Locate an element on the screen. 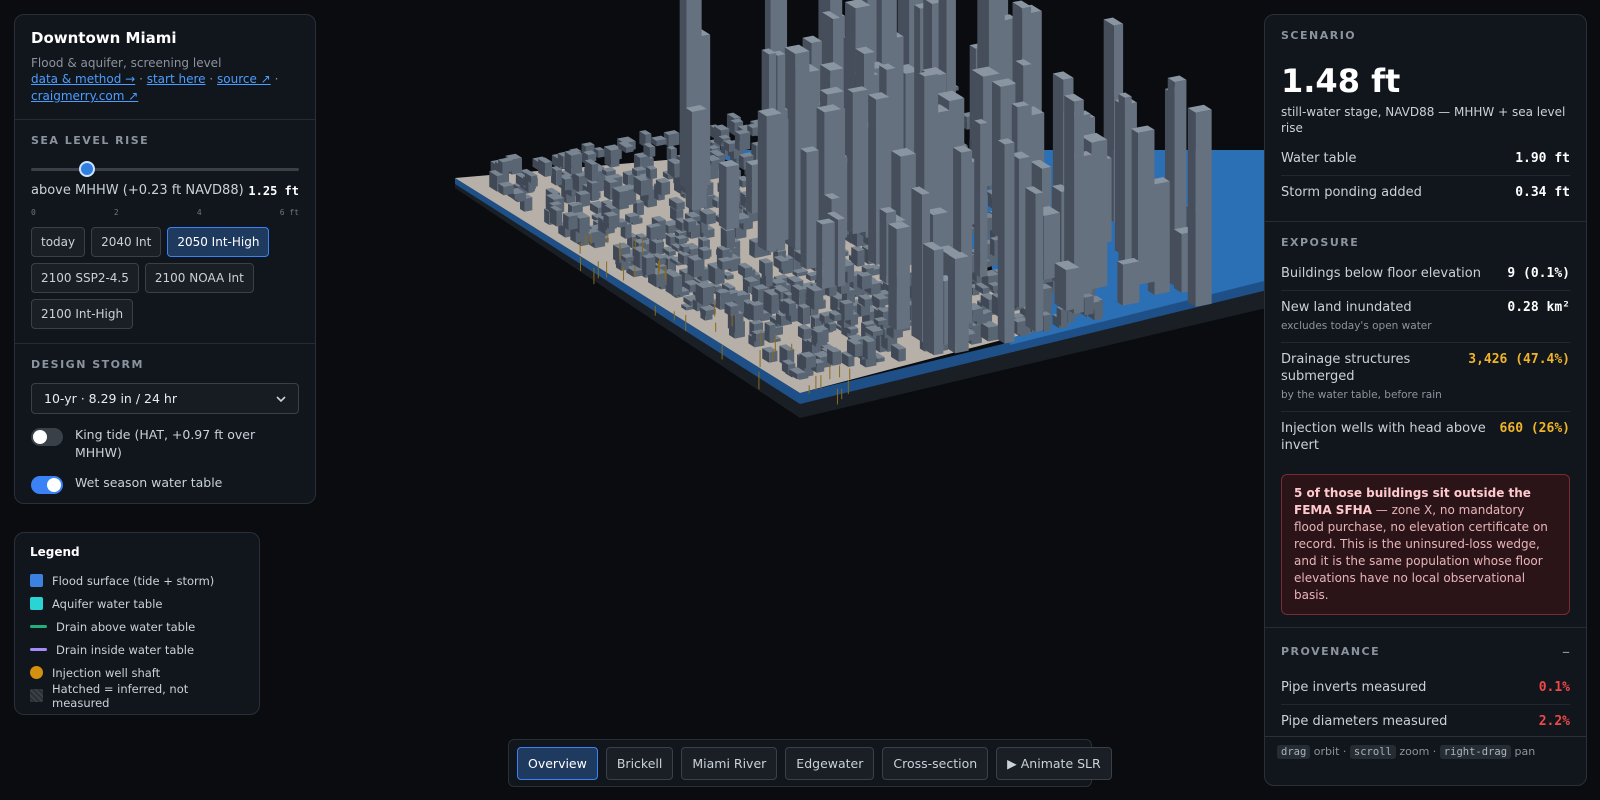 This screenshot has height=800, width=1600. view-cross-section-button: Cross-section is located at coordinates (935, 763).